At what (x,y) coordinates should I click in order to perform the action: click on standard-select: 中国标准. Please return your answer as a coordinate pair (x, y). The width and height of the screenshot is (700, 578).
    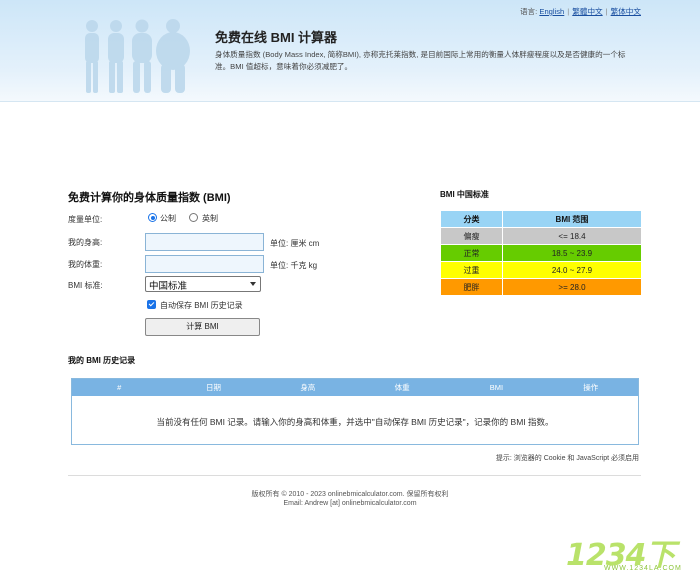
    Looking at the image, I should click on (203, 284).